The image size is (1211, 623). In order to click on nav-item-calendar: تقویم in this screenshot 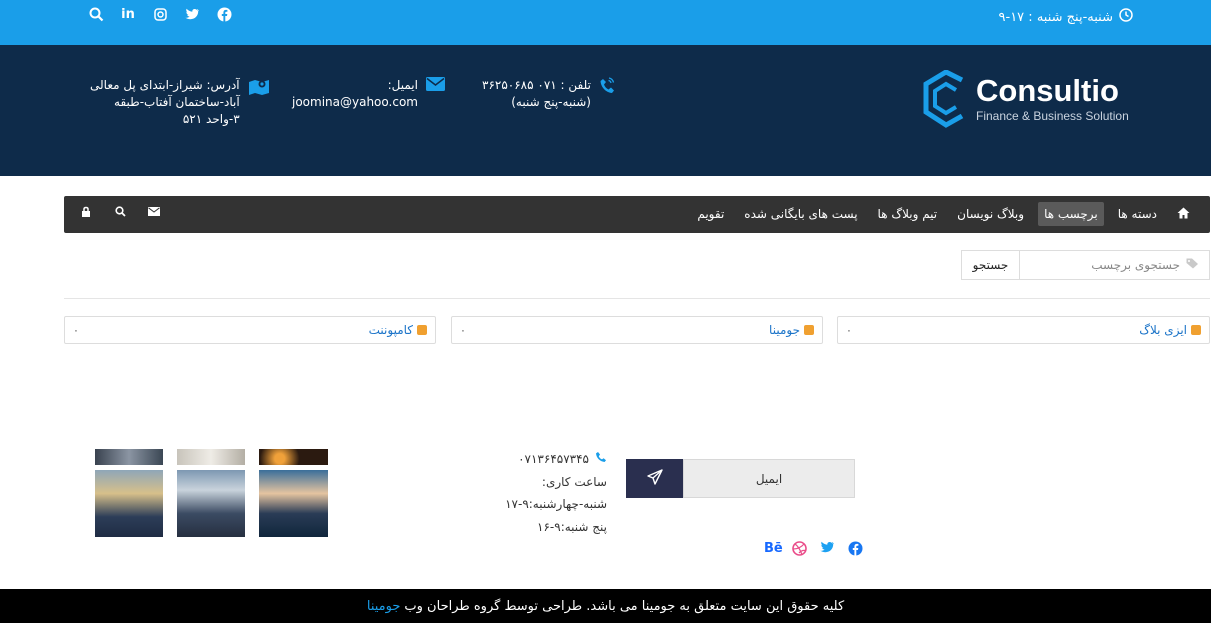, I will do `click(710, 214)`.